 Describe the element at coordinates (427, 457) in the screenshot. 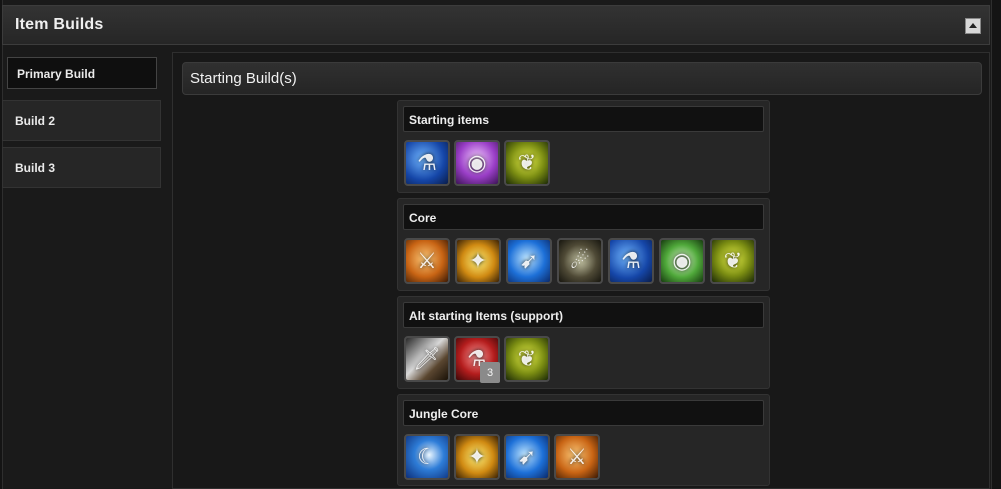

I see `blue-crescent-icon: ☾` at that location.